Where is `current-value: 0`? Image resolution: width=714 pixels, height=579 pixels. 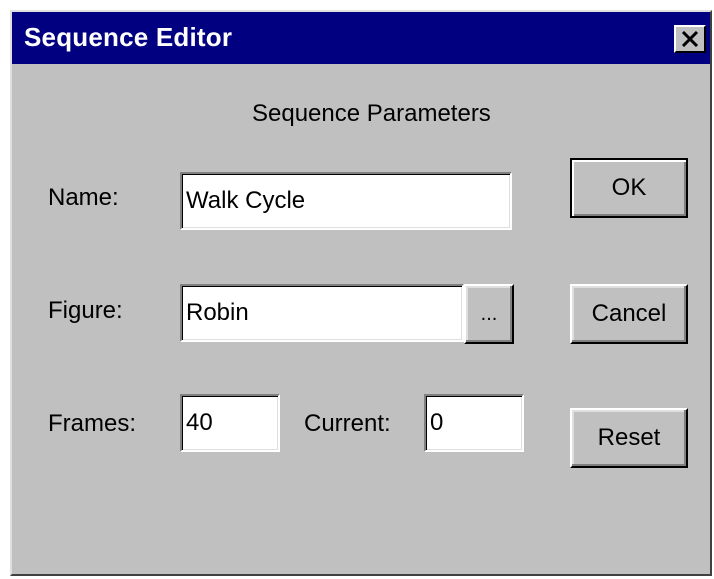 current-value: 0 is located at coordinates (437, 422).